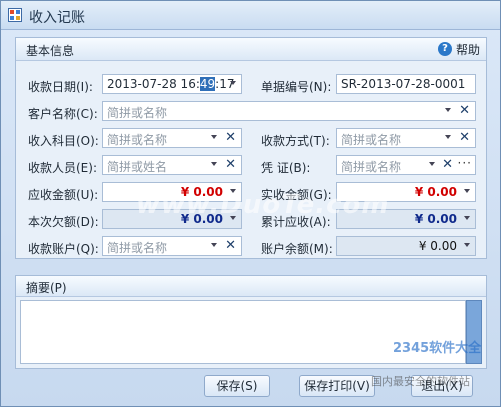  I want to click on help-label: 帮助, so click(467, 49).